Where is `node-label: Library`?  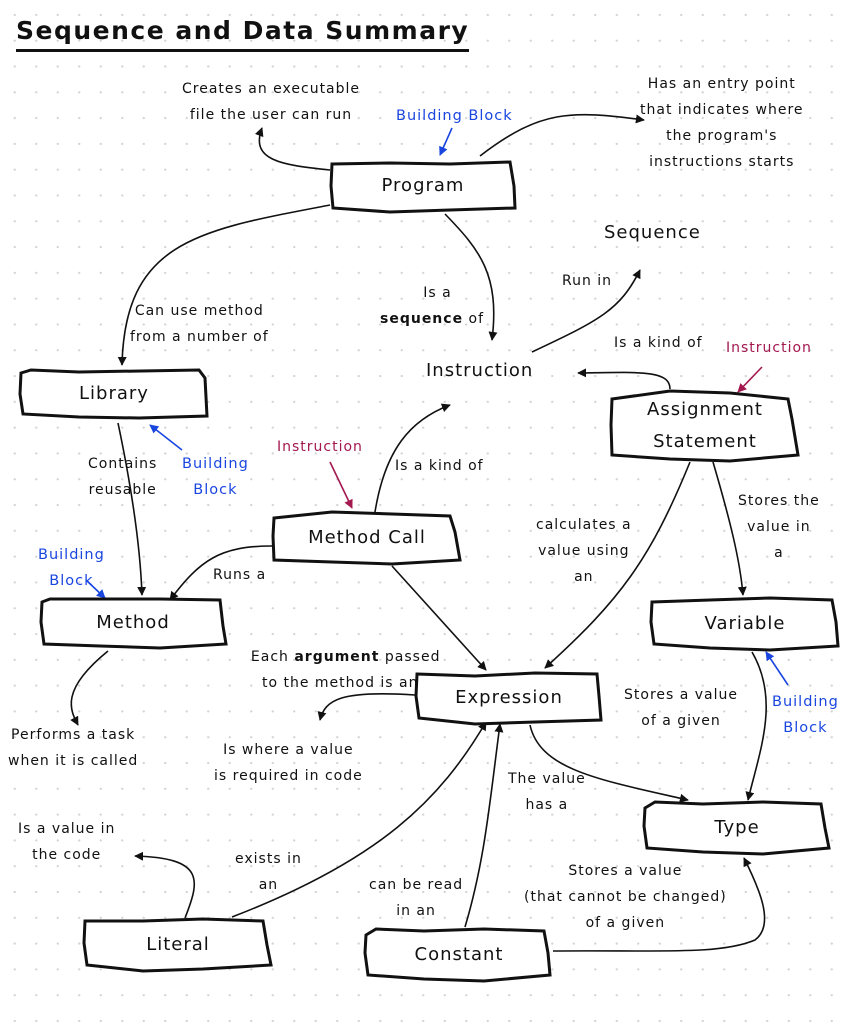 node-label: Library is located at coordinates (114, 393).